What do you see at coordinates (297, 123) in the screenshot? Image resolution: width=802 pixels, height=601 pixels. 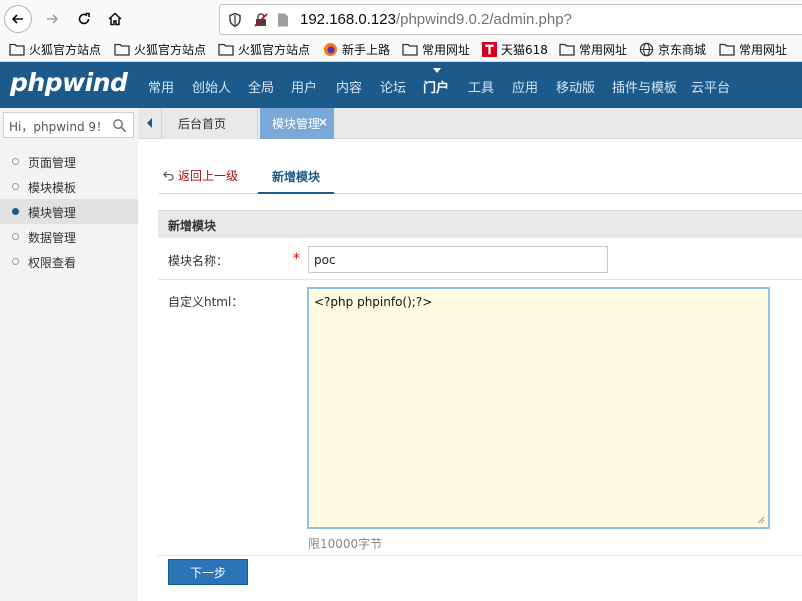 I see `tab-module-manage: 模块管理 ×` at bounding box center [297, 123].